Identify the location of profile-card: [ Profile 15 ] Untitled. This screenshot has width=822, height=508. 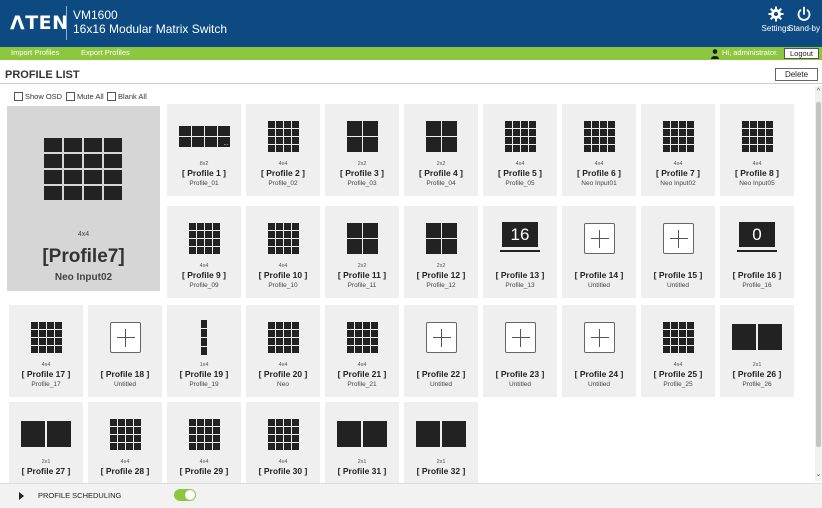
(678, 252).